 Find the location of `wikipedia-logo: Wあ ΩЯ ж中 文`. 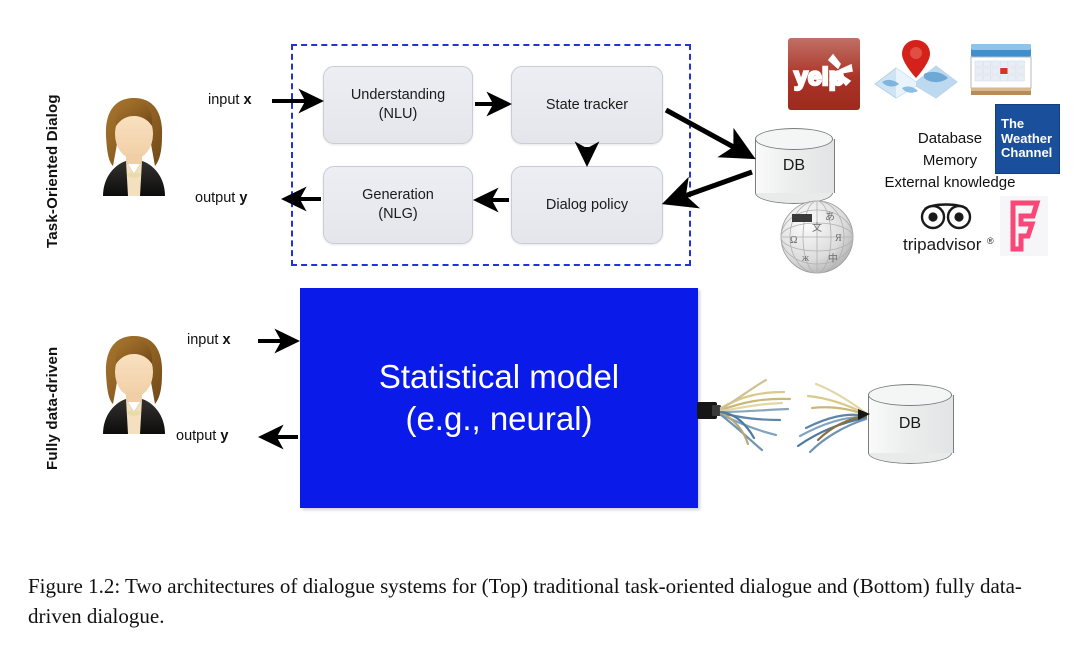

wikipedia-logo: Wあ ΩЯ ж中 文 is located at coordinates (817, 236).